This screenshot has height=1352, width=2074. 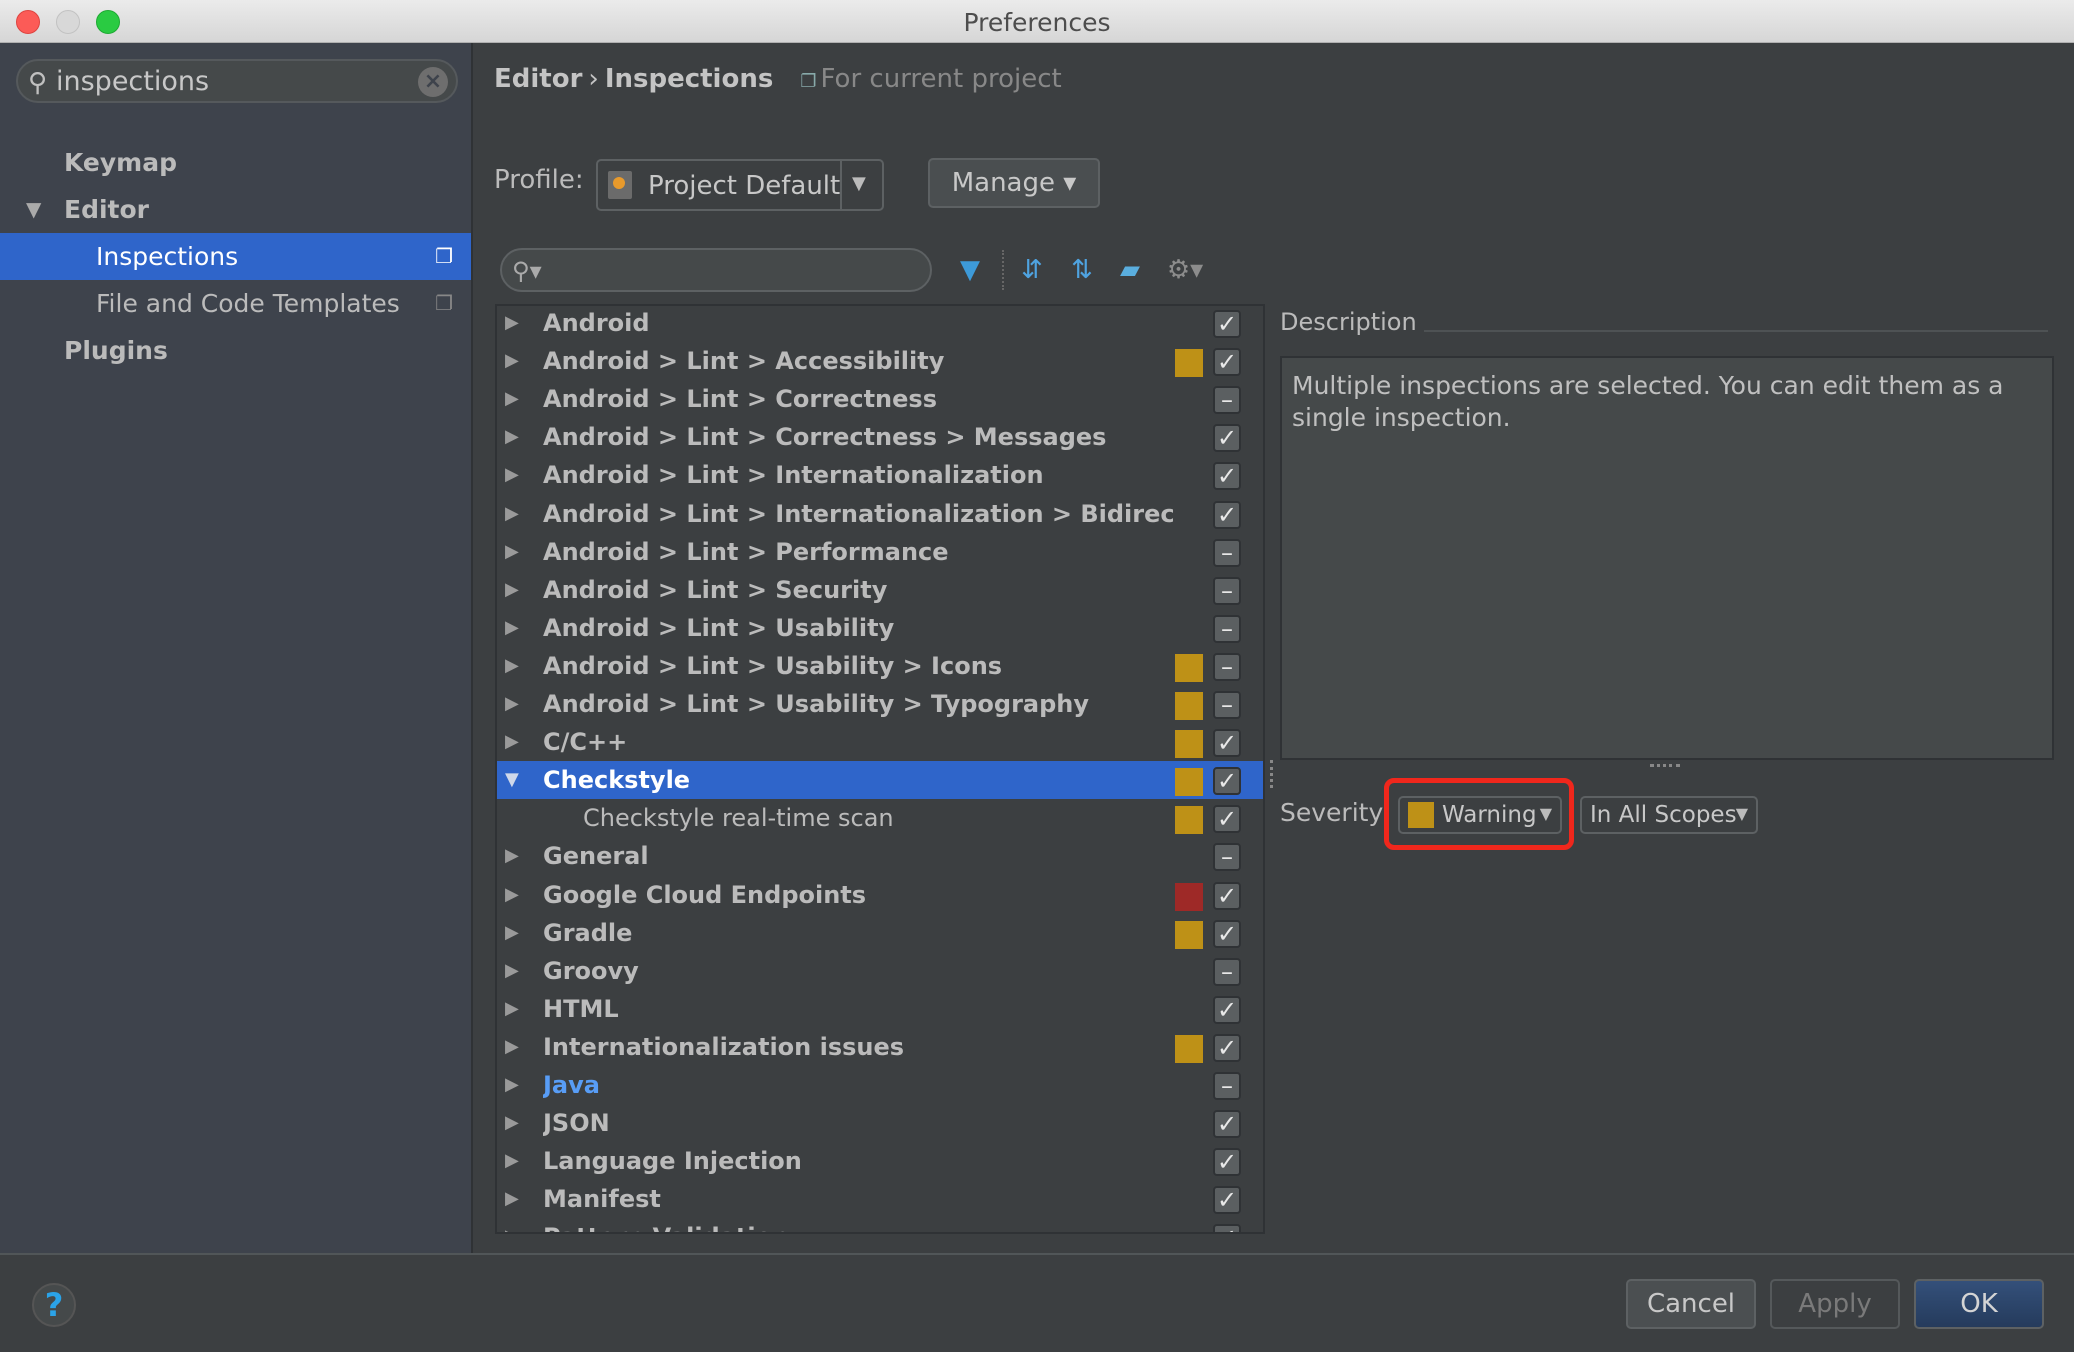 What do you see at coordinates (880, 1199) in the screenshot?
I see `tree-row: ▶ Manifest ✓` at bounding box center [880, 1199].